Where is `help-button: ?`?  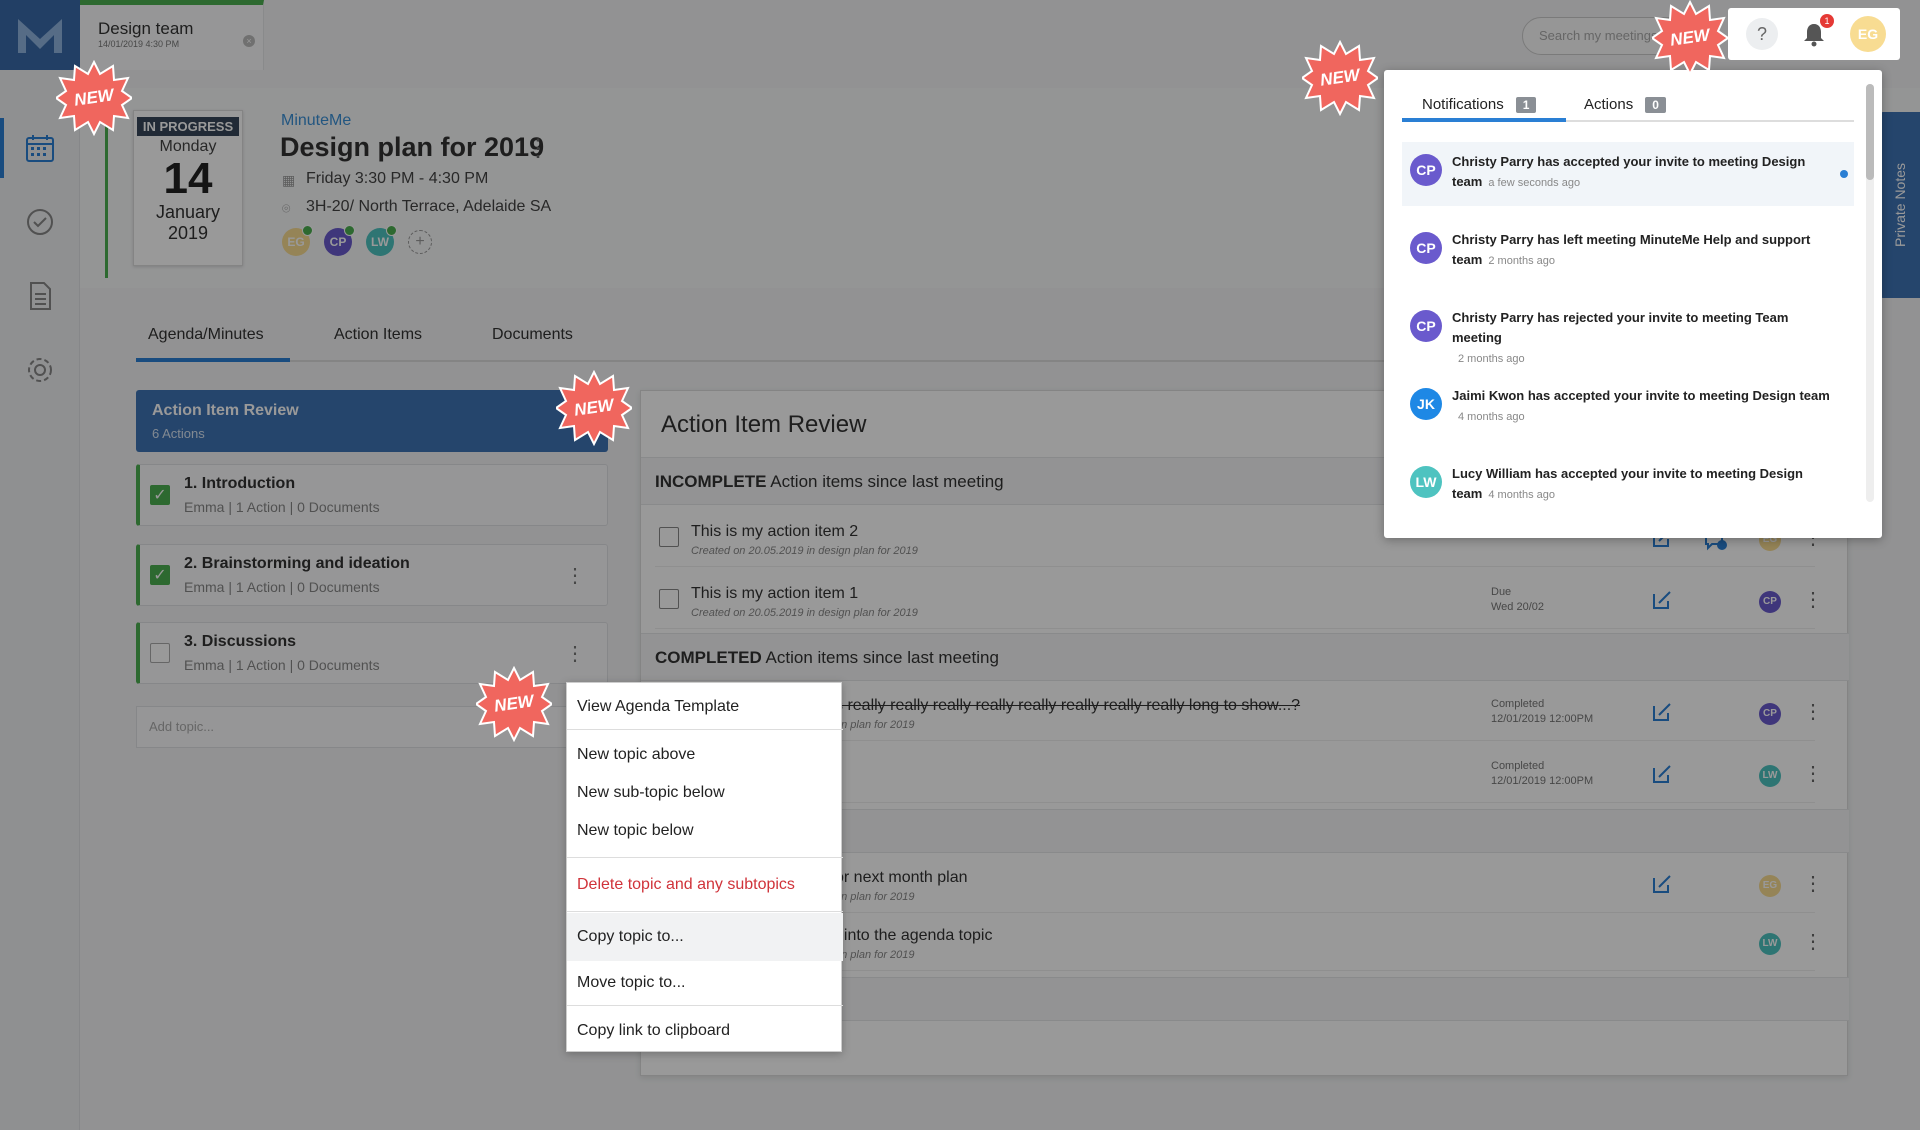
help-button: ? is located at coordinates (1762, 34).